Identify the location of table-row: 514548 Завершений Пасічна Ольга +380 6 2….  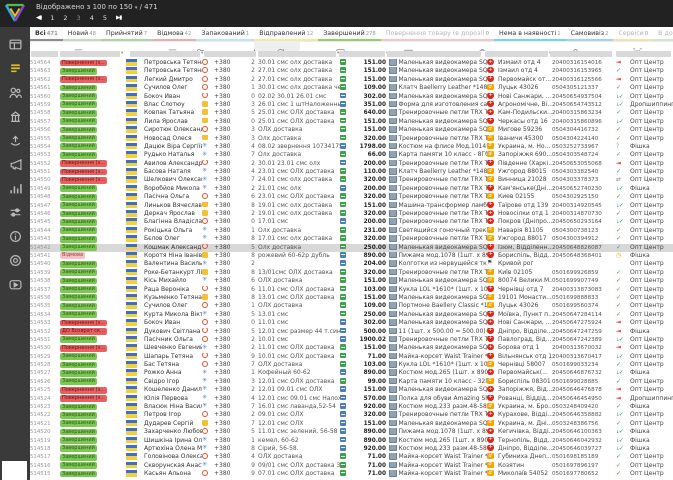
(351, 197).